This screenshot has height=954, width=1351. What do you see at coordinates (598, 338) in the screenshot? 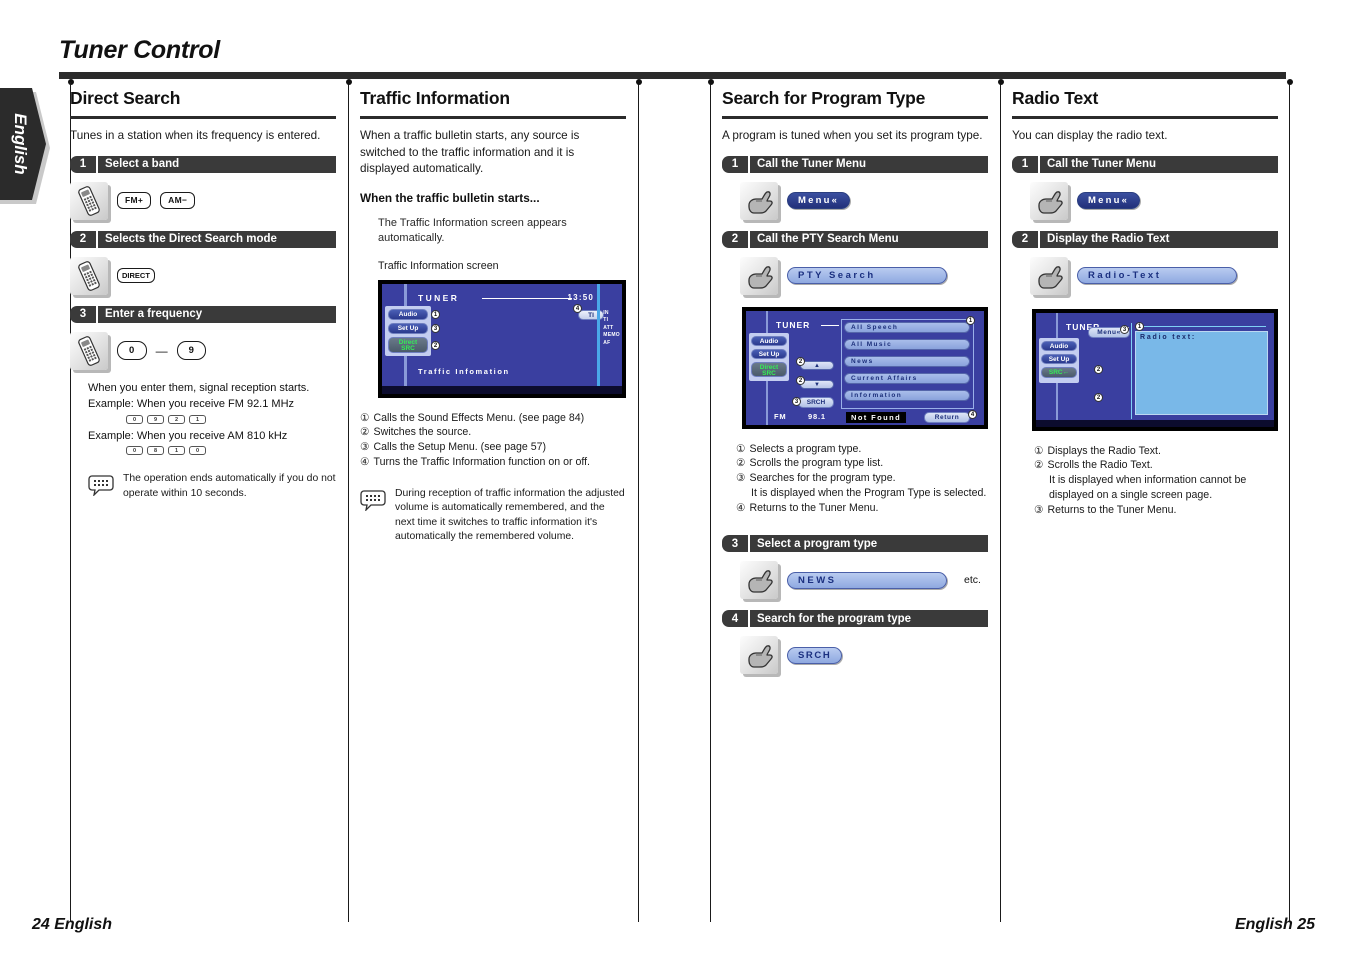
I see `screen-right-bar` at bounding box center [598, 338].